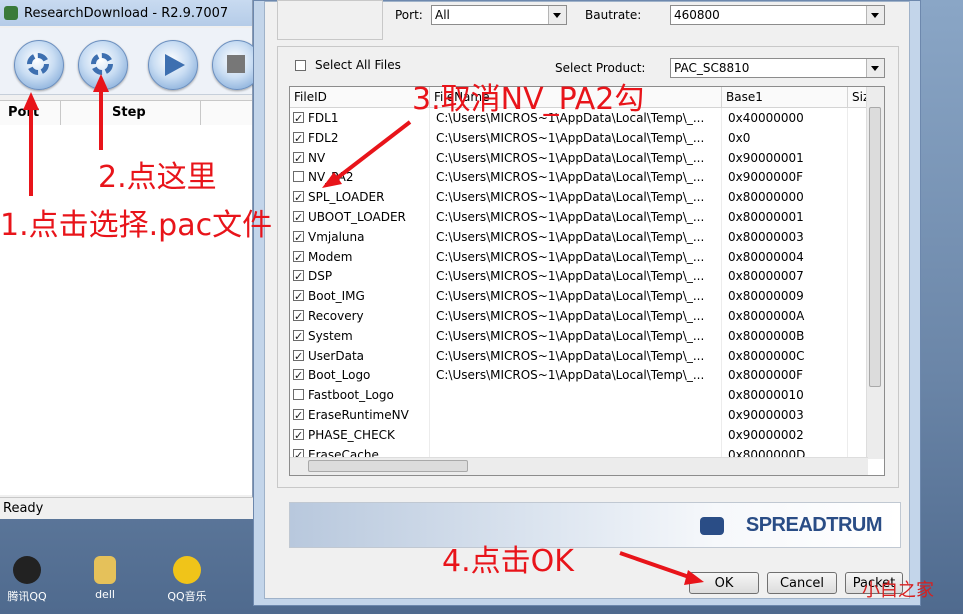  I want to click on arrowhead-step2, so click(101, 83).